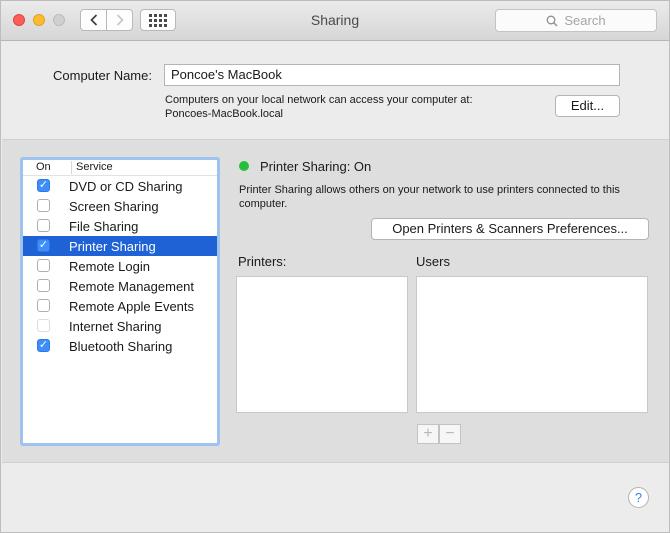 This screenshot has width=670, height=533. What do you see at coordinates (115, 326) in the screenshot?
I see `service-label: Internet Sharing` at bounding box center [115, 326].